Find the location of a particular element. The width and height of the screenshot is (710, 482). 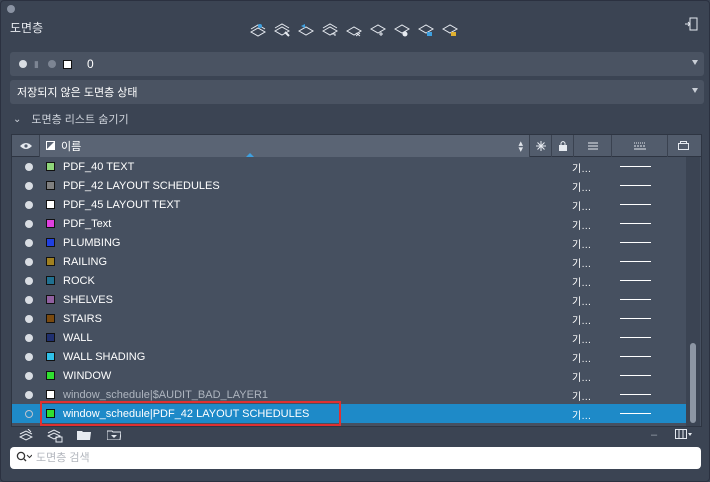

plot-column-icon is located at coordinates (683, 146).